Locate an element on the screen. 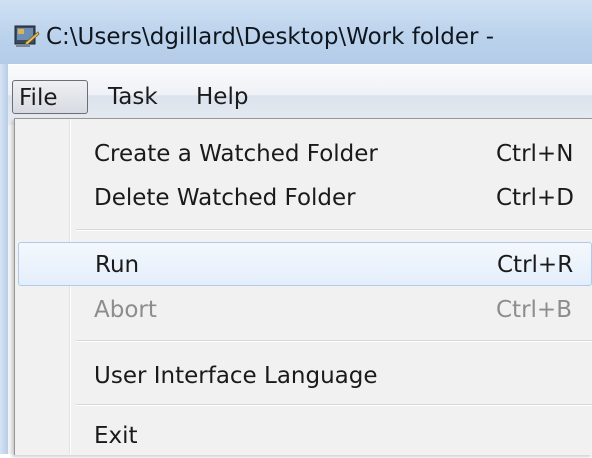 The height and width of the screenshot is (458, 592). app-icon is located at coordinates (27, 36).